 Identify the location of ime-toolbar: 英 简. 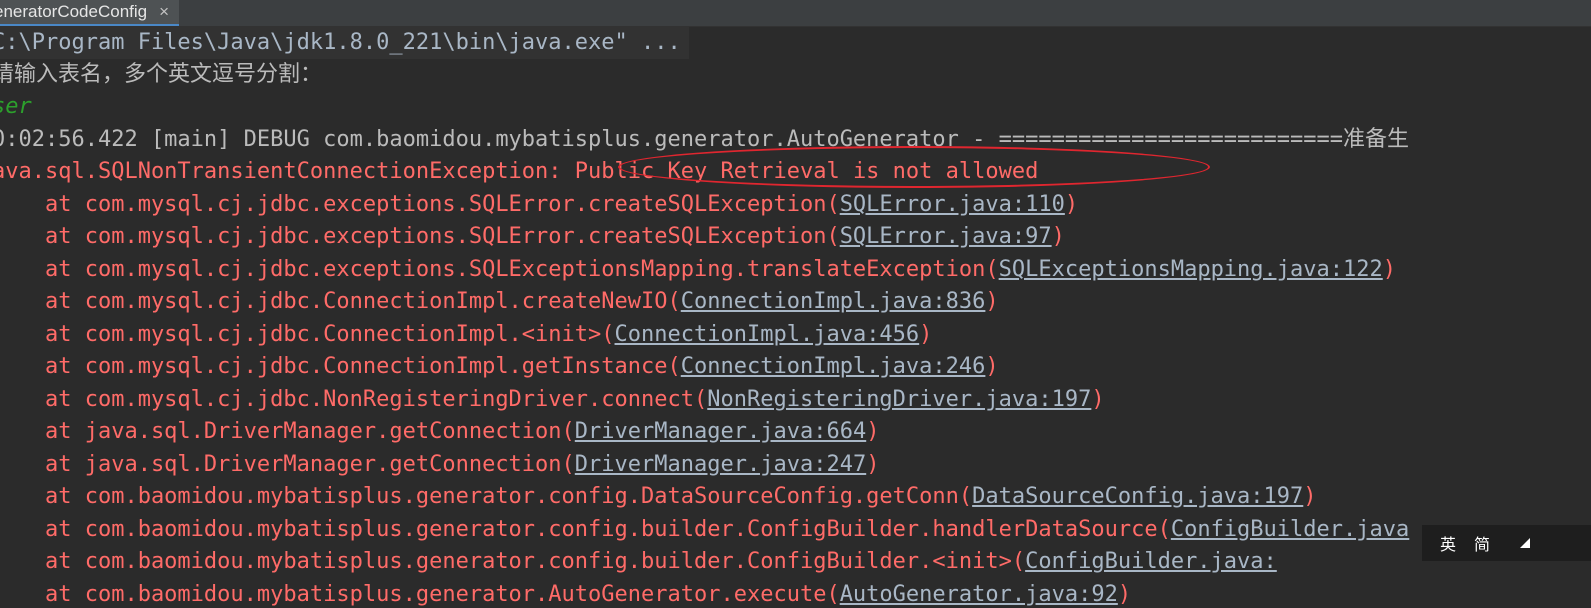
(1506, 543).